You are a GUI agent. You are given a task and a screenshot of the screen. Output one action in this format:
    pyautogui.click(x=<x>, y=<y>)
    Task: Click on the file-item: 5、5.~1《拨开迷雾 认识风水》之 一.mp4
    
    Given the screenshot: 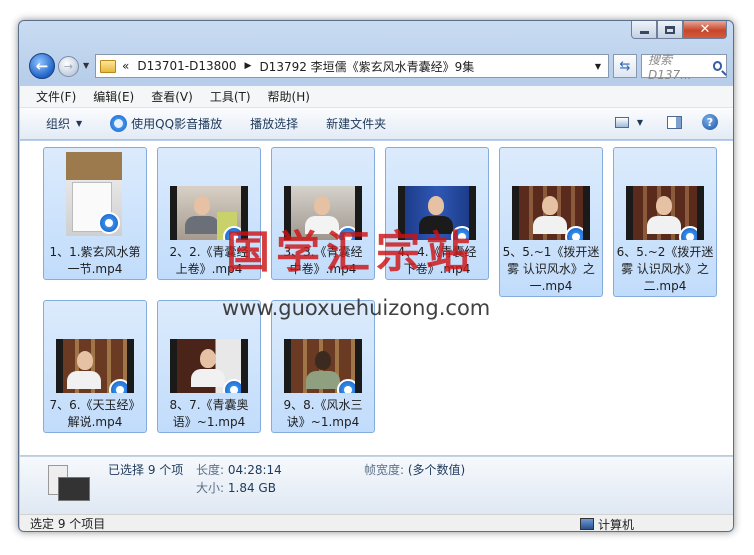 What is the action you would take?
    pyautogui.click(x=551, y=222)
    